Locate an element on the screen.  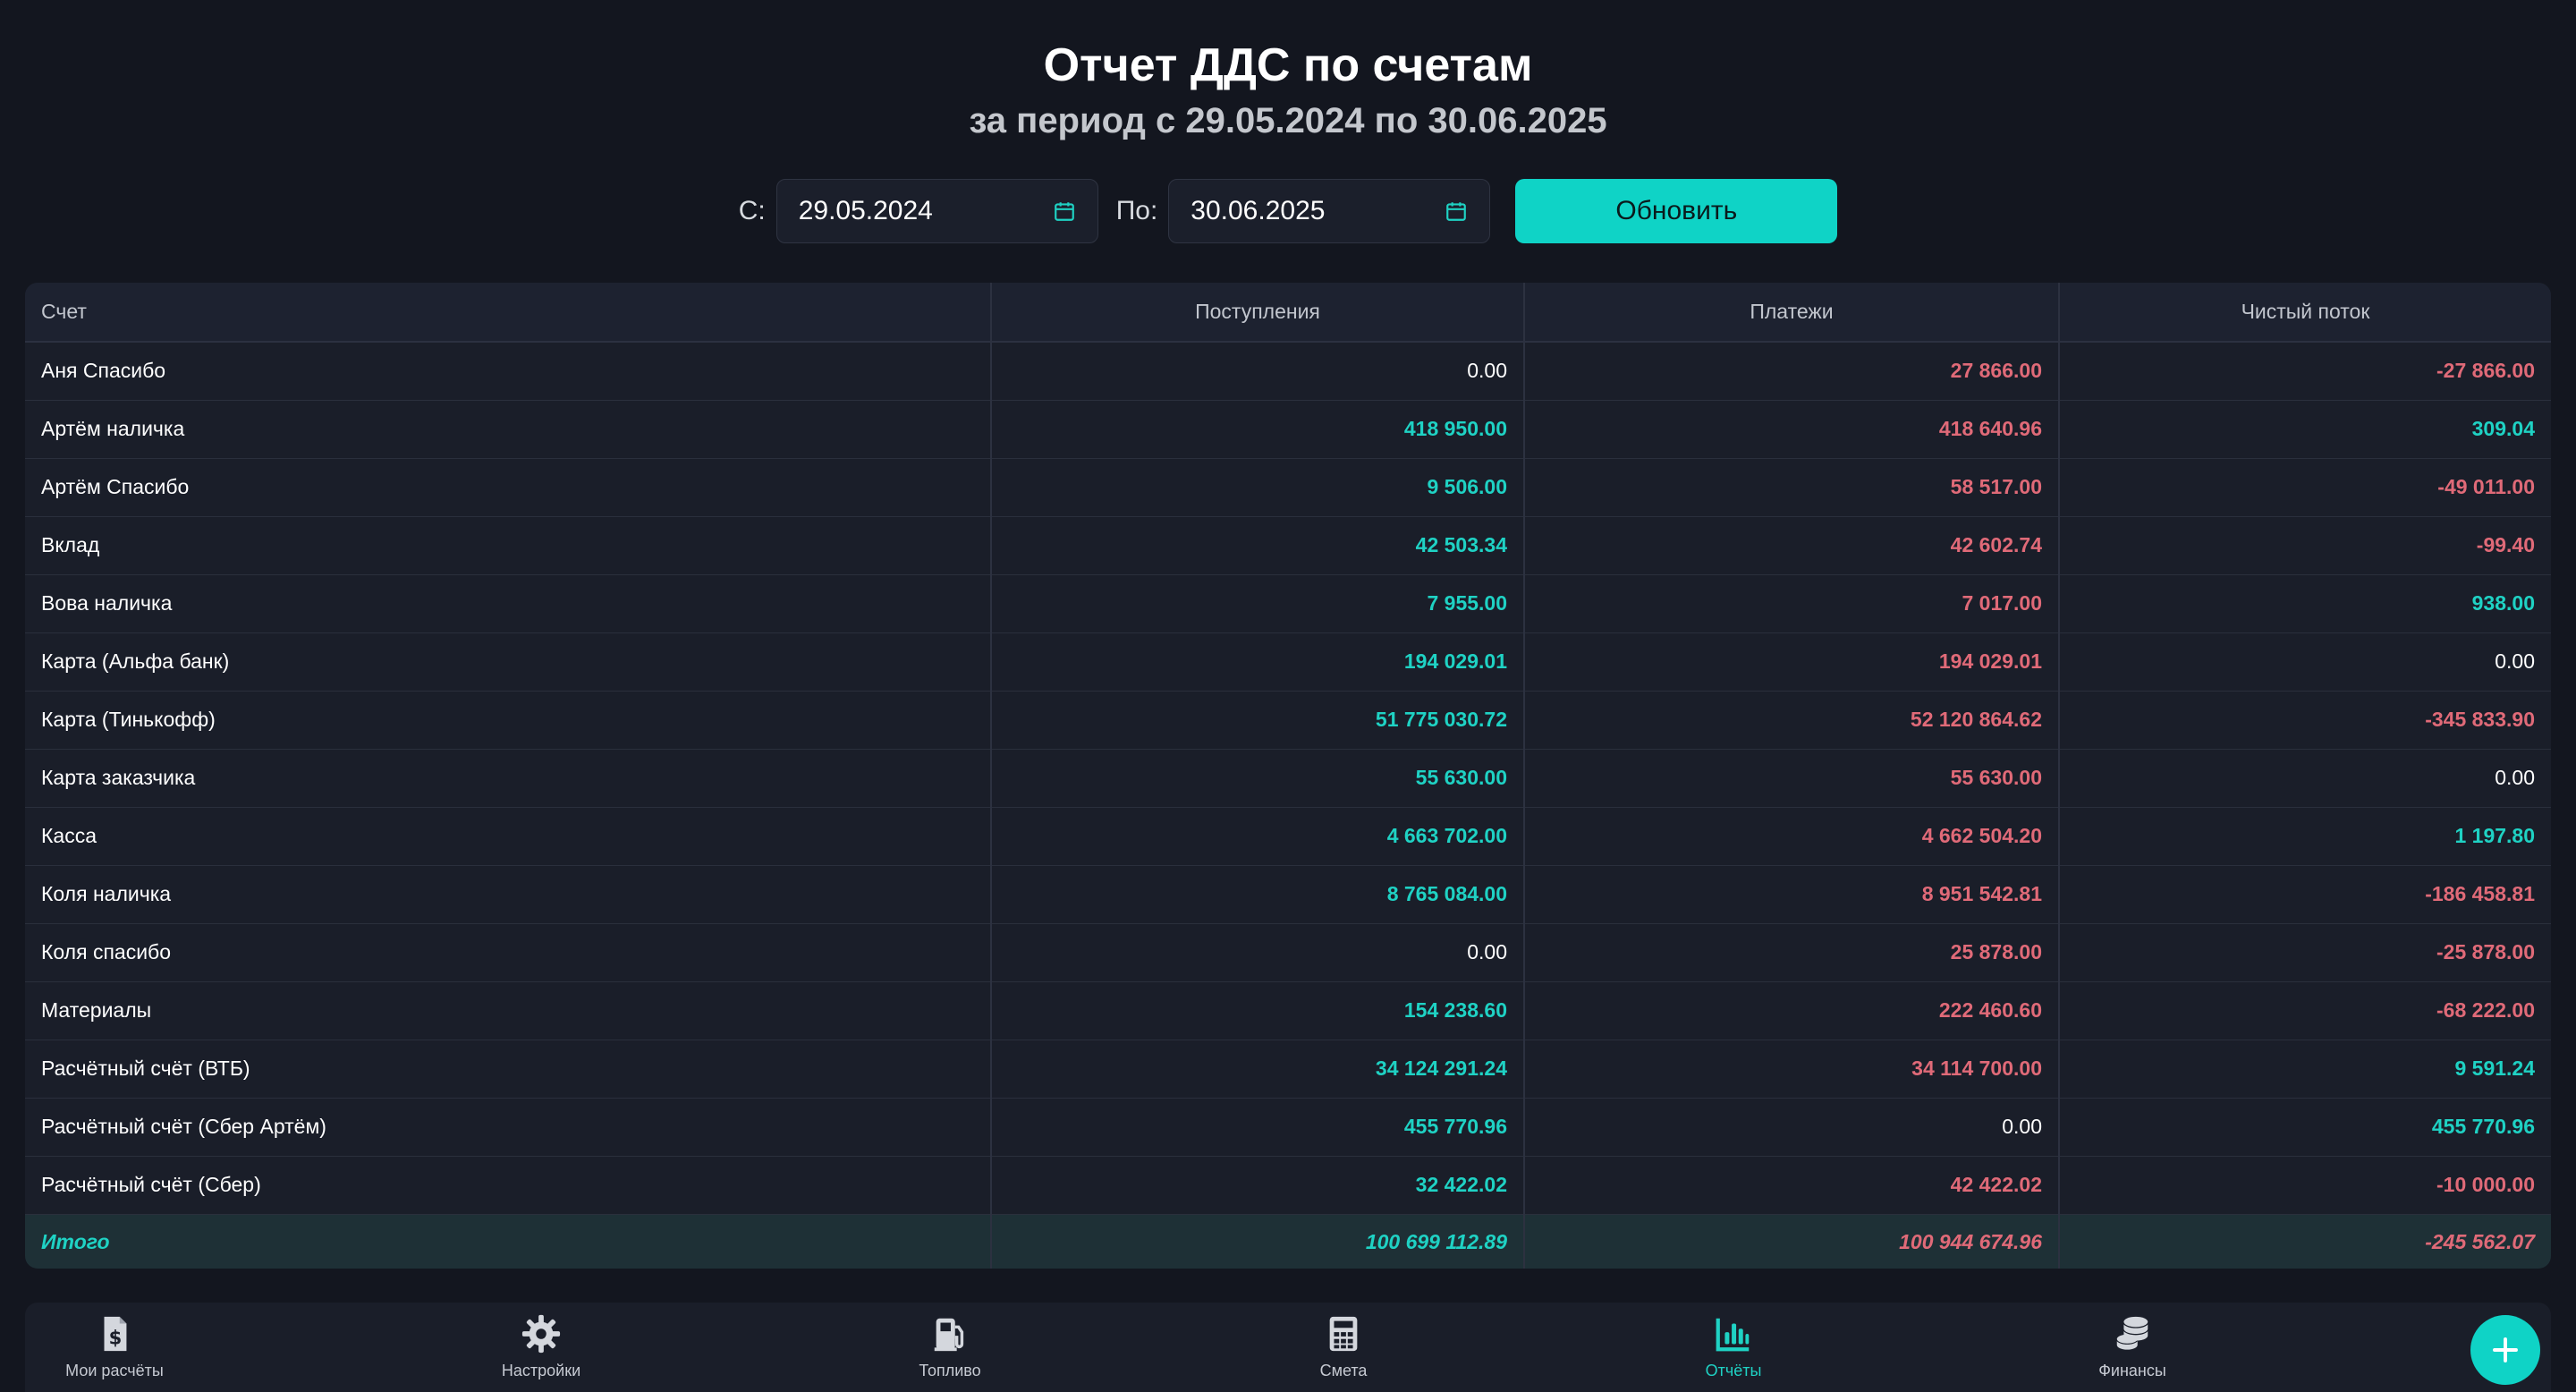
net-flow-cell: -345 833.90 is located at coordinates (2304, 720).